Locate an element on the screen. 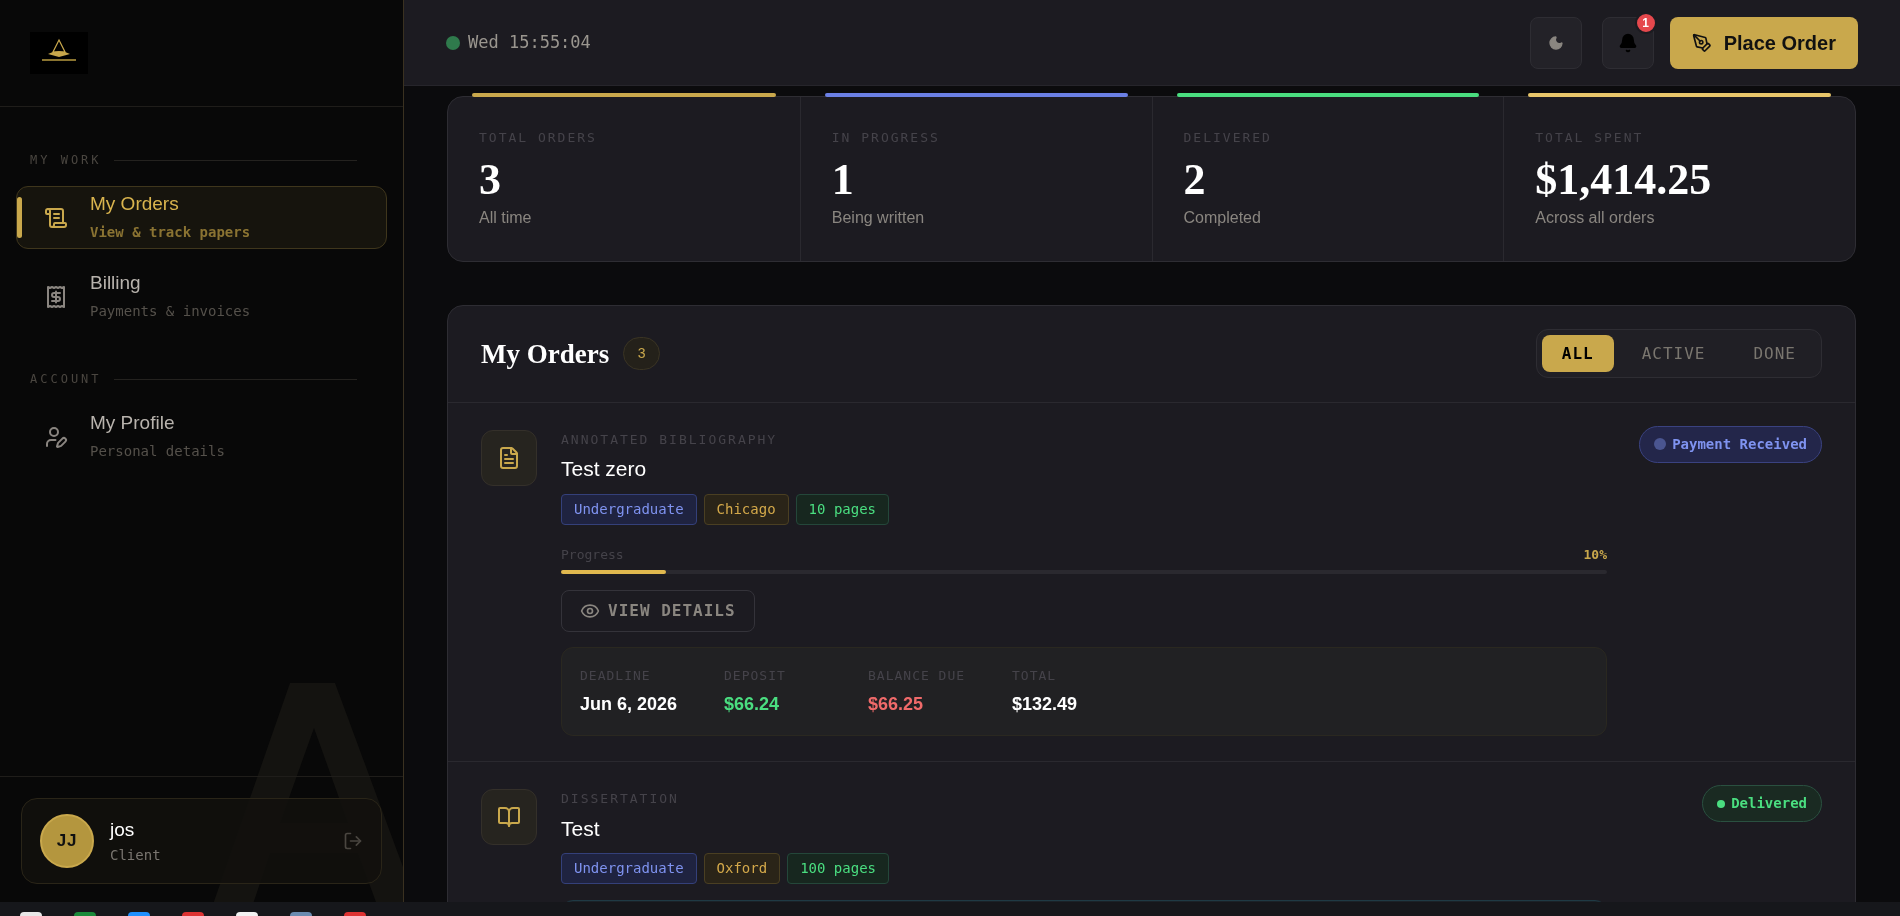 The width and height of the screenshot is (1900, 916). clock: Wed 15:55:04 is located at coordinates (529, 42).